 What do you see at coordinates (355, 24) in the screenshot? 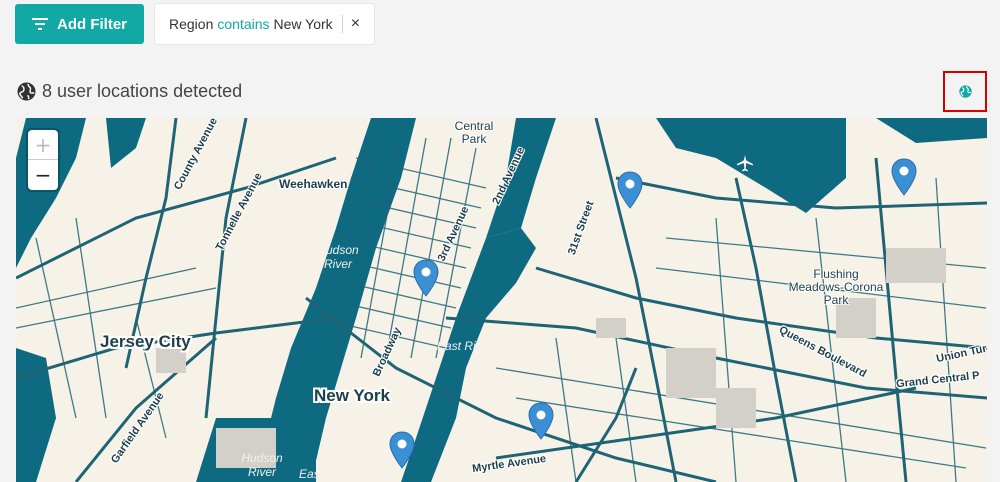
I see `close-icon: ×` at bounding box center [355, 24].